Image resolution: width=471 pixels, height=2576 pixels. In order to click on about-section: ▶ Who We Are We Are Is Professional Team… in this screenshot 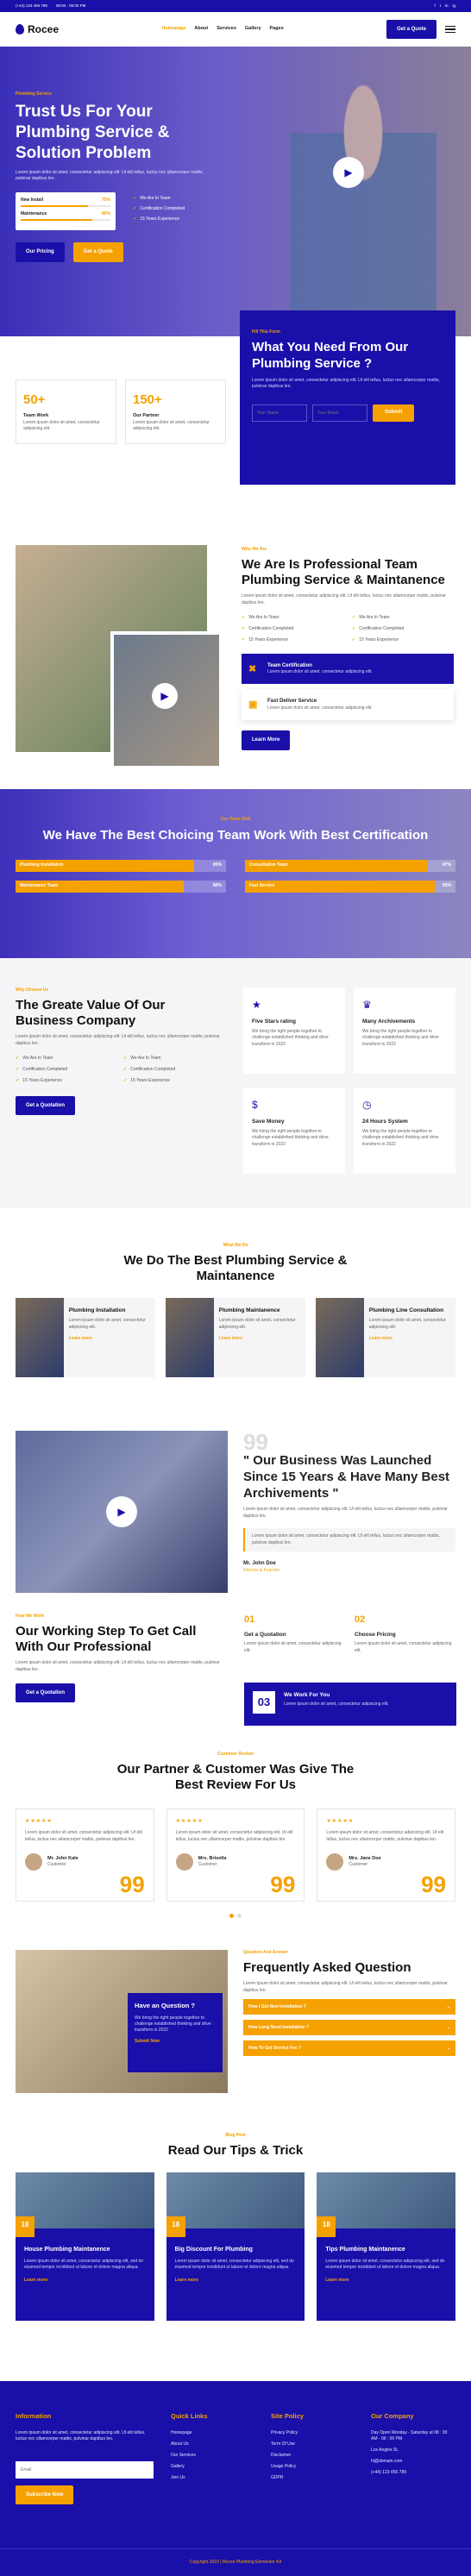, I will do `click(235, 646)`.